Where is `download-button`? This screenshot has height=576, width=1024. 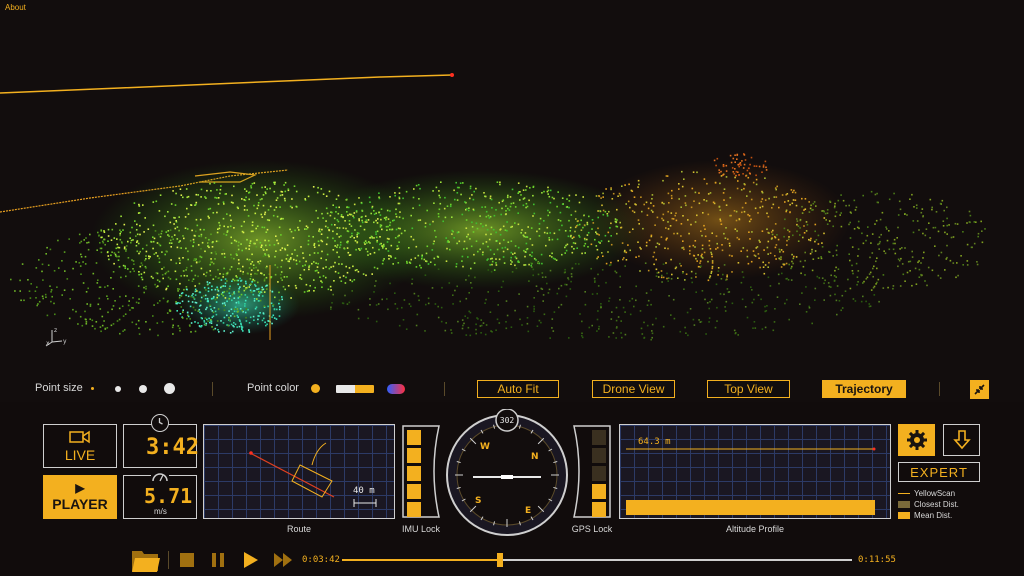
download-button is located at coordinates (961, 440).